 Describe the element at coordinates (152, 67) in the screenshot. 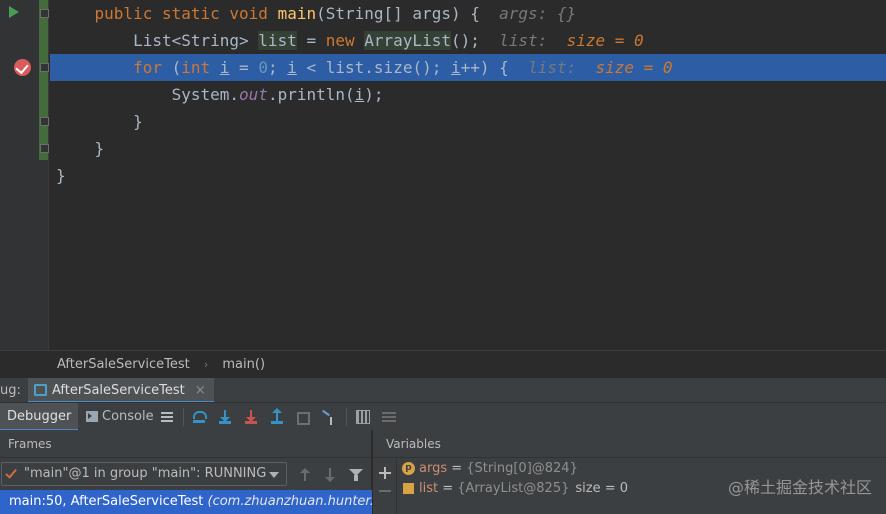

I see `code-token: for` at that location.